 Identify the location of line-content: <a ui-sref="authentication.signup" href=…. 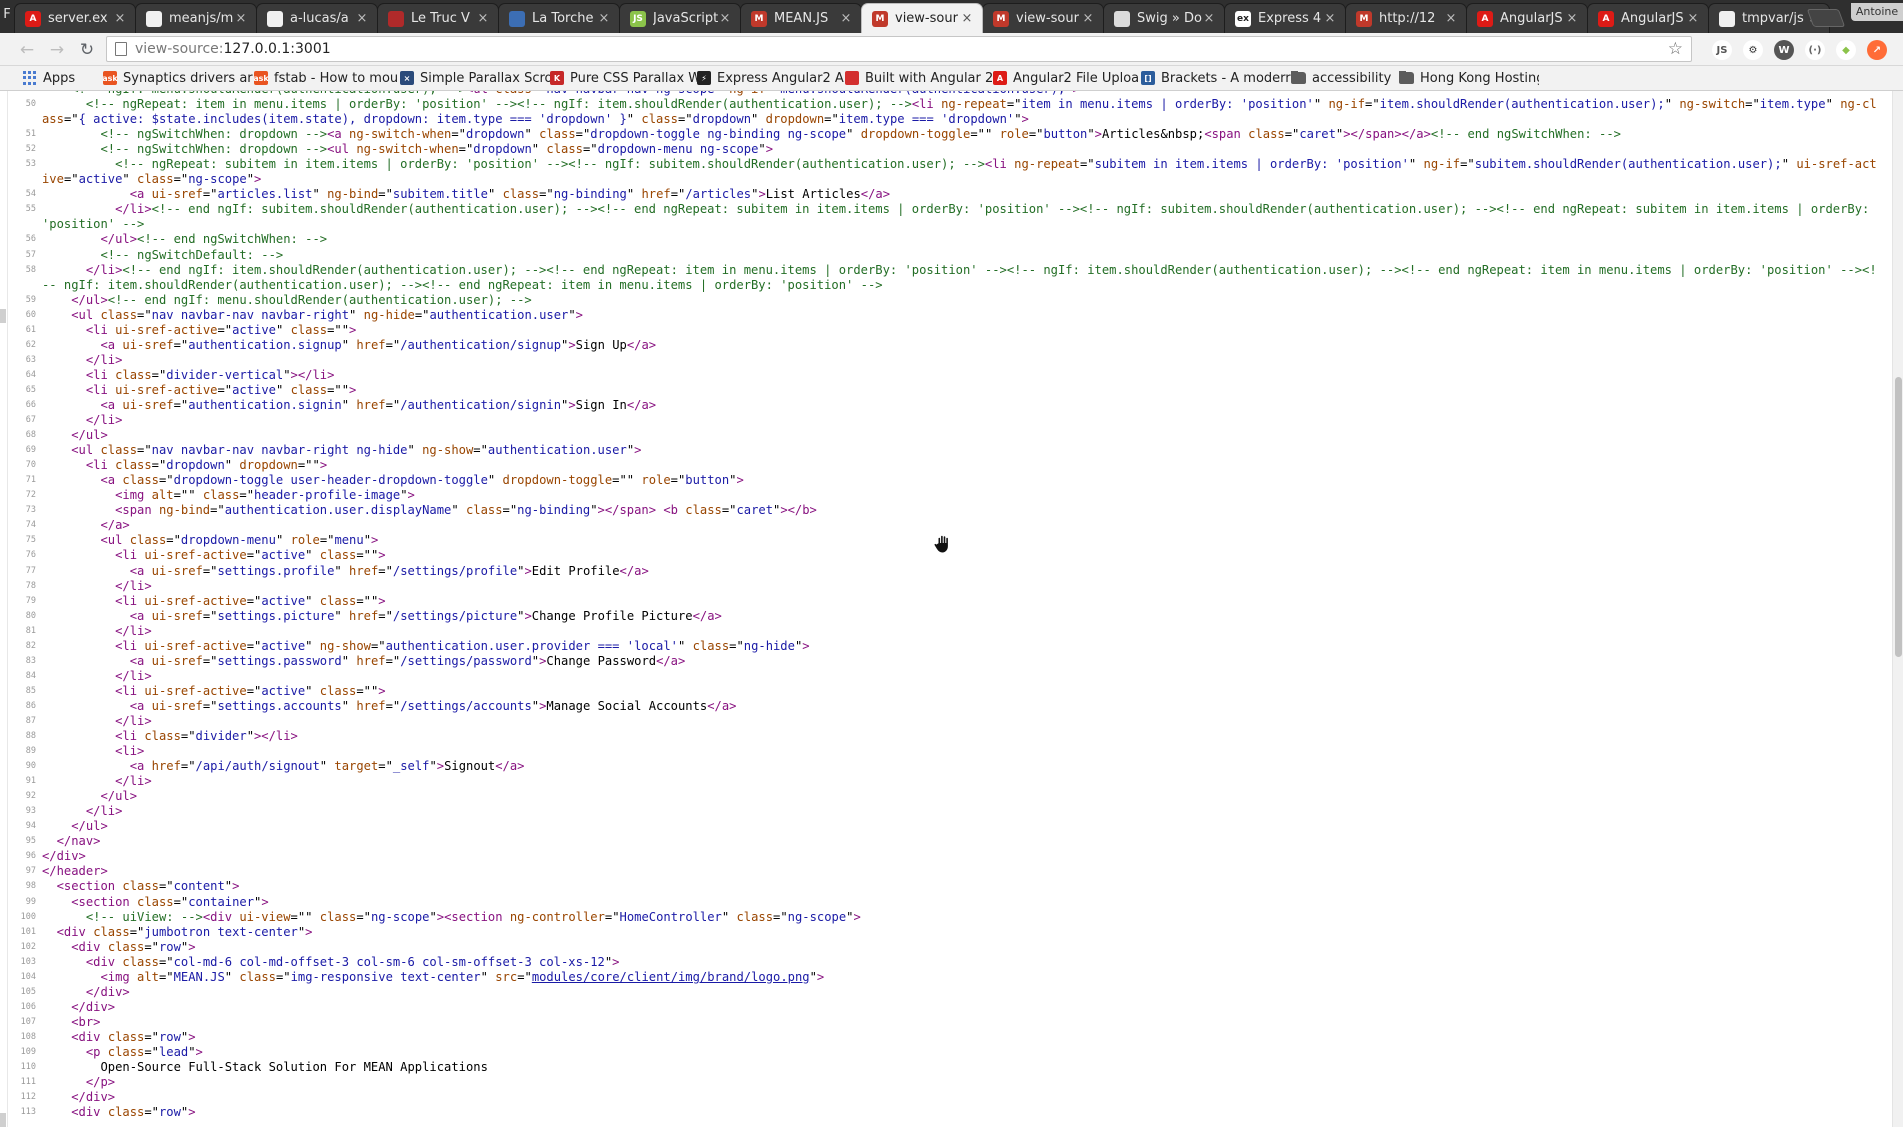
(378, 344).